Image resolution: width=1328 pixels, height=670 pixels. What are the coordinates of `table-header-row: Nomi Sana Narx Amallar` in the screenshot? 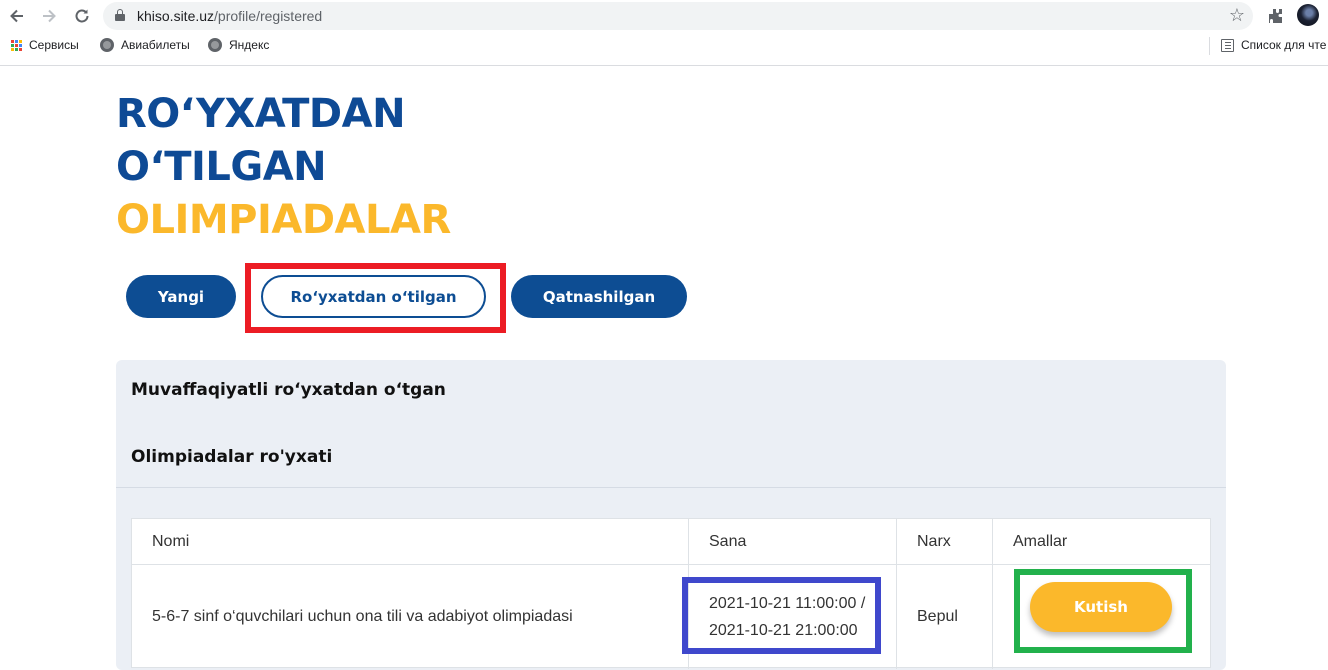 It's located at (671, 542).